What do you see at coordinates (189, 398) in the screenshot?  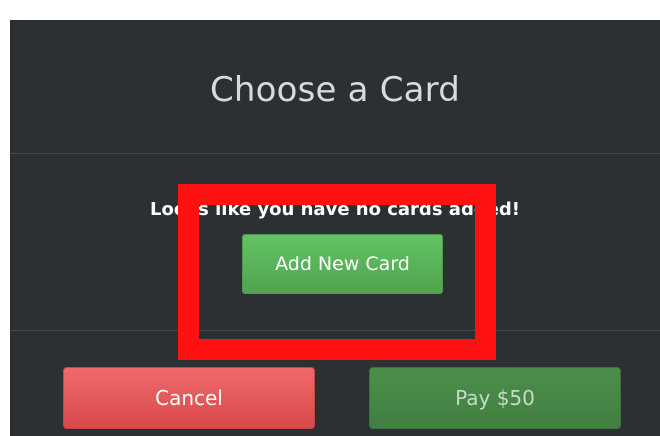 I see `cancel-button: Cancel` at bounding box center [189, 398].